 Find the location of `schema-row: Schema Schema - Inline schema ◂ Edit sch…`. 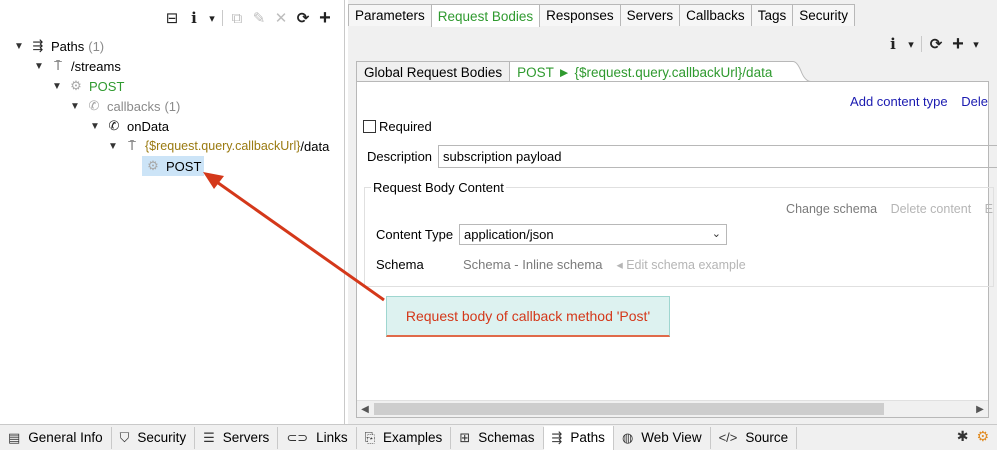

schema-row: Schema Schema - Inline schema ◂ Edit sch… is located at coordinates (561, 264).